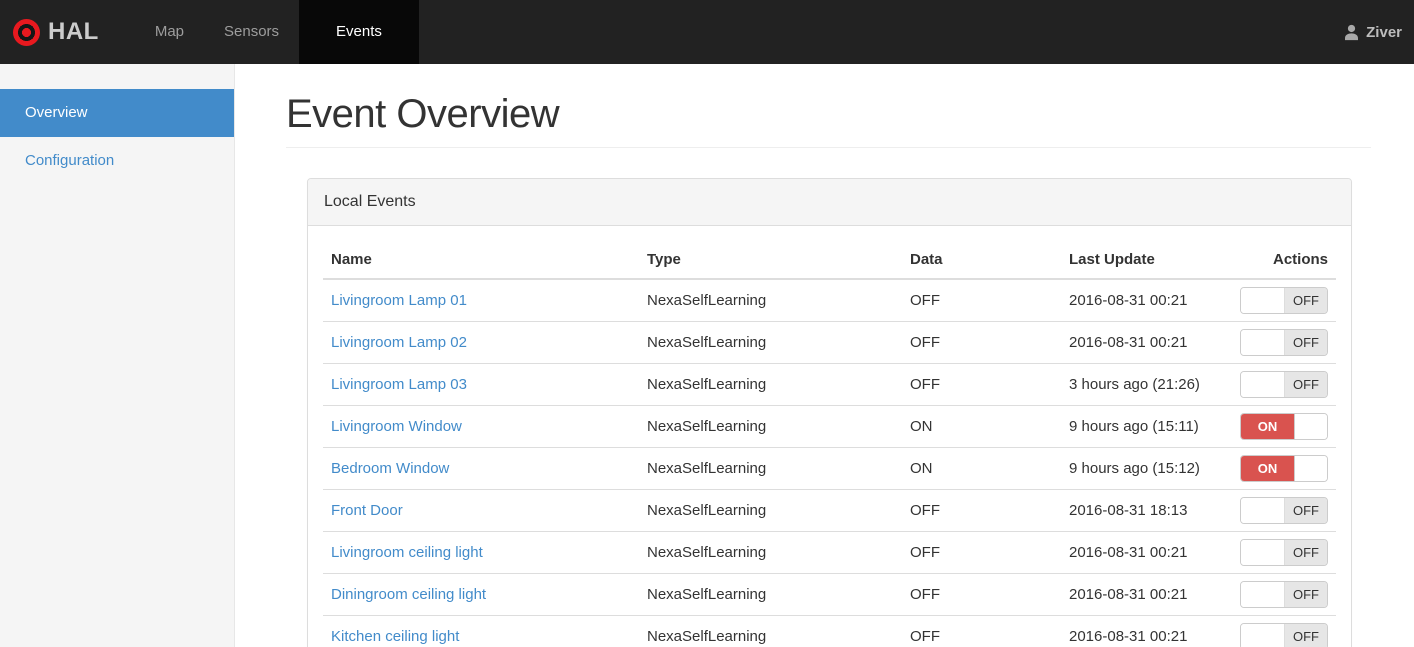 The height and width of the screenshot is (647, 1414). Describe the element at coordinates (395, 636) in the screenshot. I see `event-name-link: Kitchen ceiling light` at that location.